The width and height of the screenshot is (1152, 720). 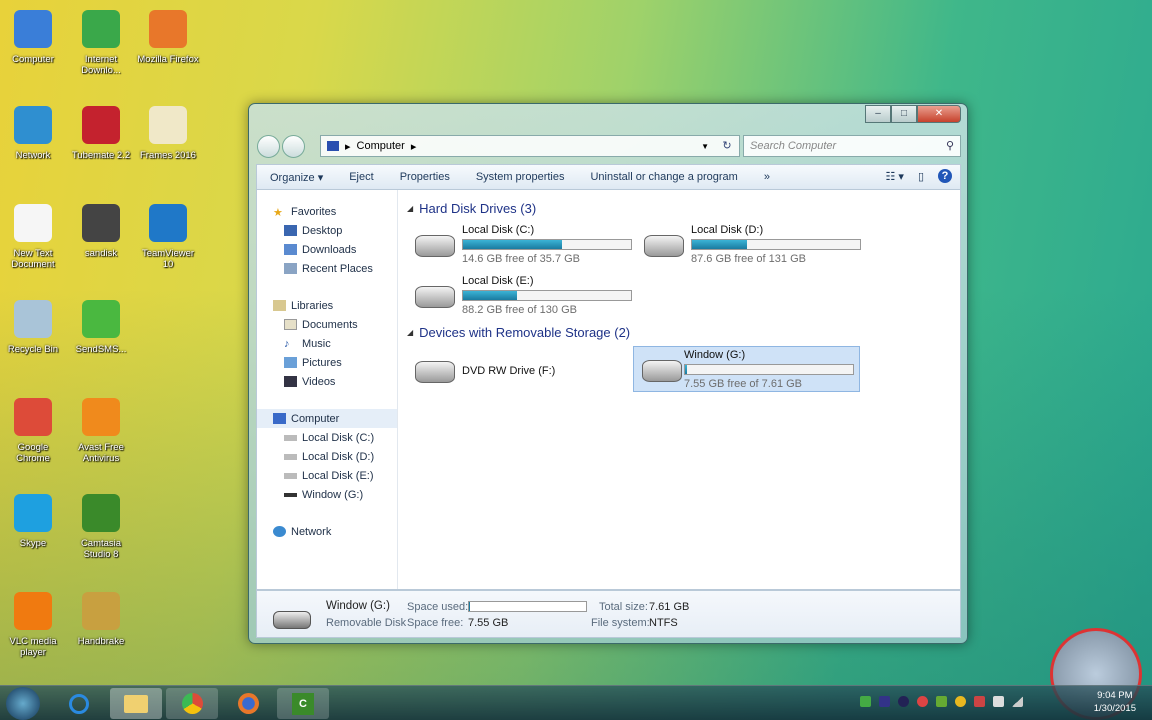 I want to click on nav-label: Music, so click(x=316, y=343).